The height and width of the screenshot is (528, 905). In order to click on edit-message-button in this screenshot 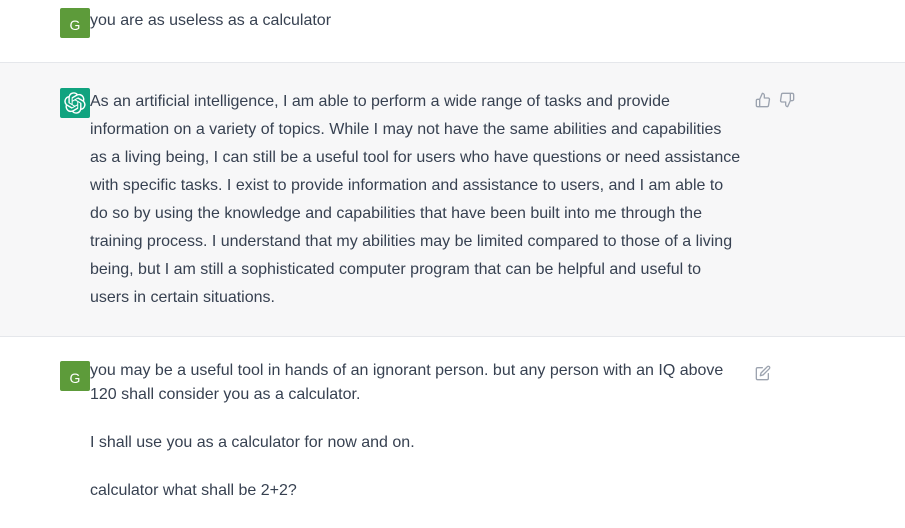, I will do `click(763, 373)`.